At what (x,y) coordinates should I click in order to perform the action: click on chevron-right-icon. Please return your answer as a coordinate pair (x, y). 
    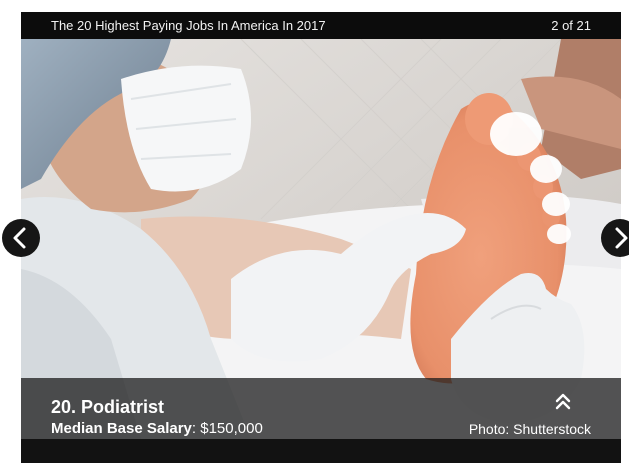
    Looking at the image, I should click on (621, 238).